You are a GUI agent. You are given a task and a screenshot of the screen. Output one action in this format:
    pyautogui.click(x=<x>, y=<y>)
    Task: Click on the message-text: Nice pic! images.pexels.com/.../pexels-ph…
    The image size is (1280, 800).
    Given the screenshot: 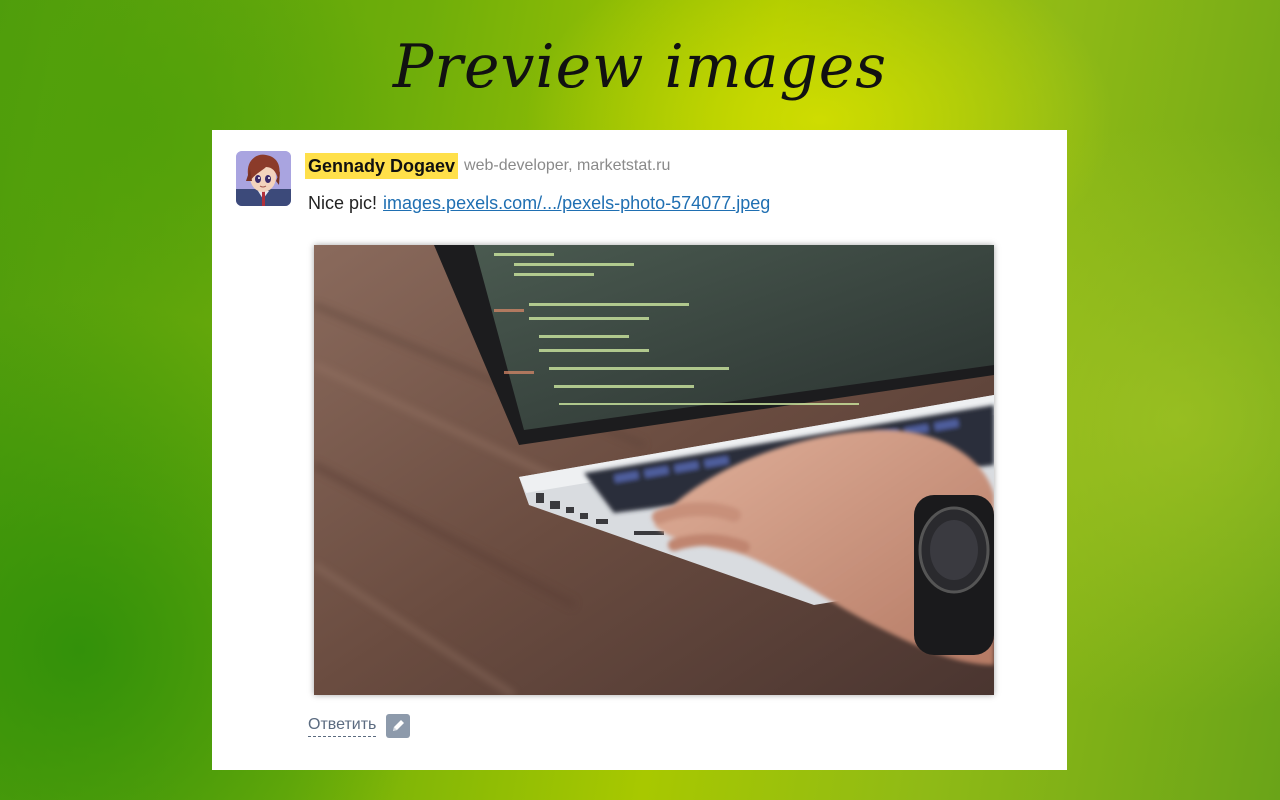 What is the action you would take?
    pyautogui.click(x=539, y=203)
    